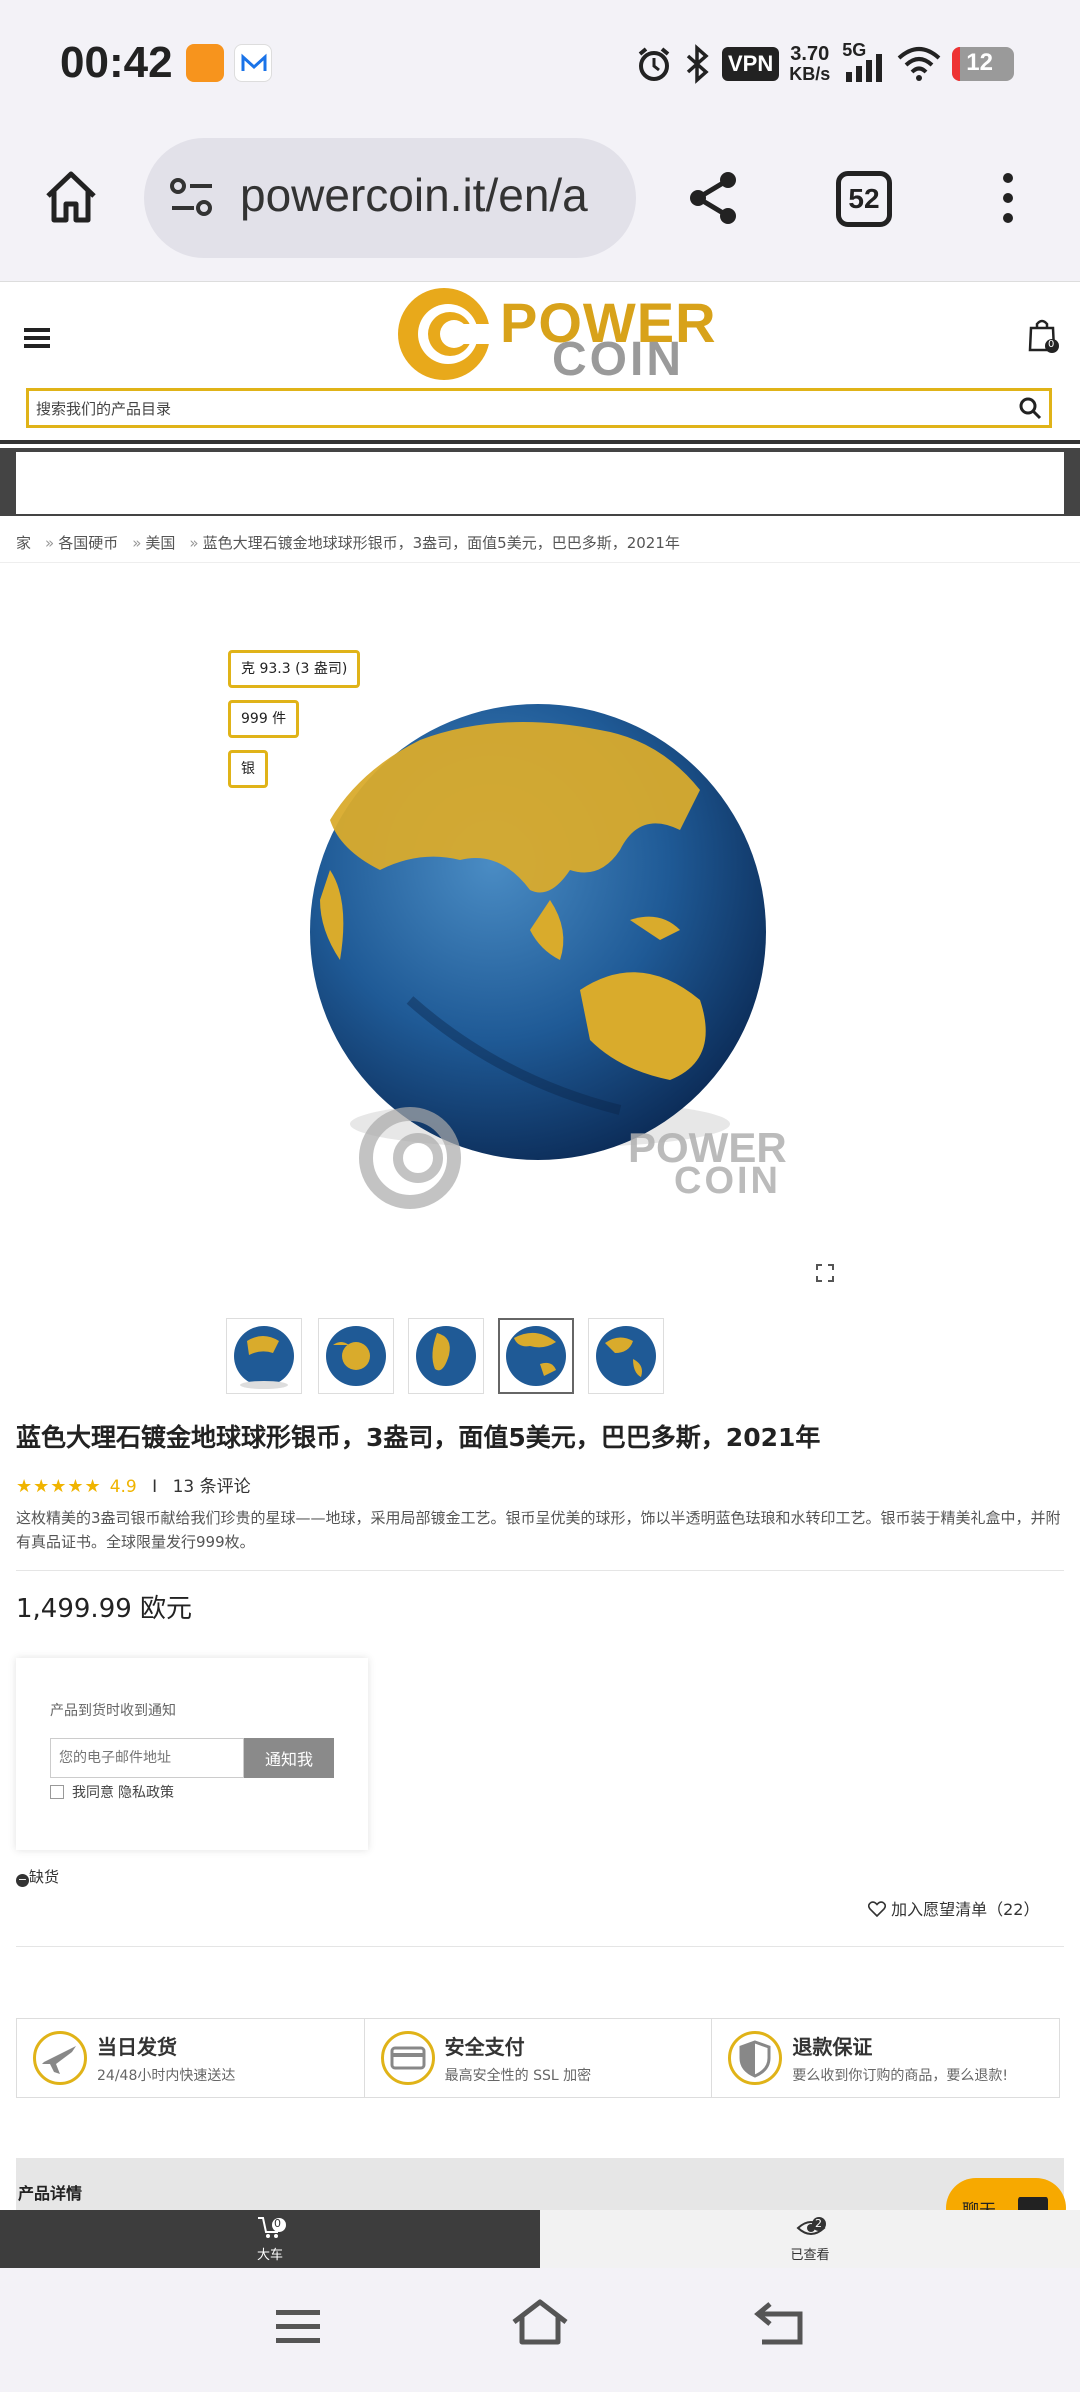  What do you see at coordinates (540, 562) in the screenshot?
I see `breadcrumb-divider` at bounding box center [540, 562].